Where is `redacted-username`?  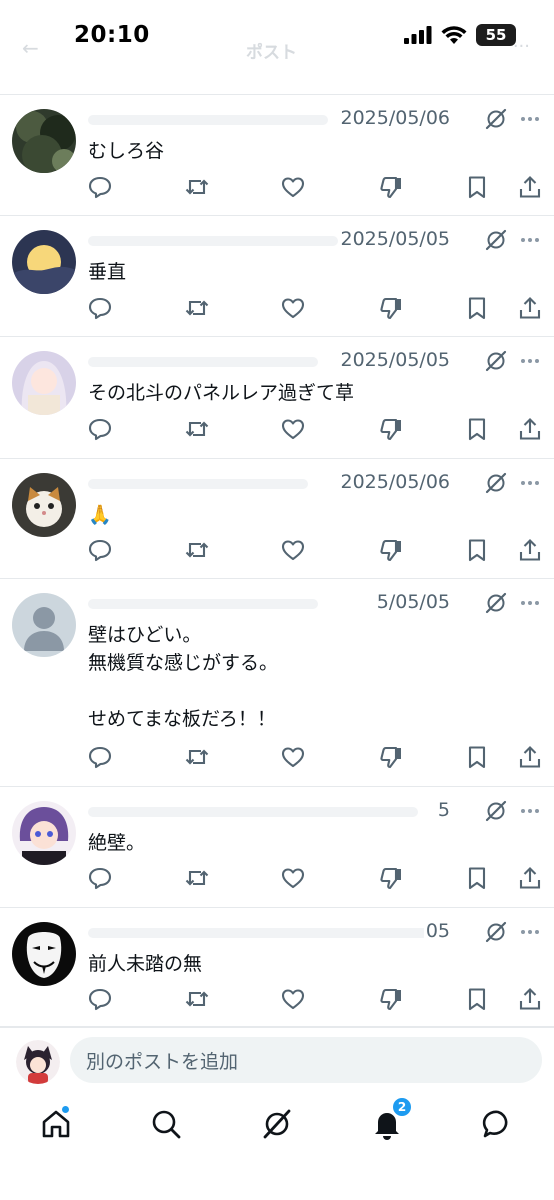 redacted-username is located at coordinates (208, 120).